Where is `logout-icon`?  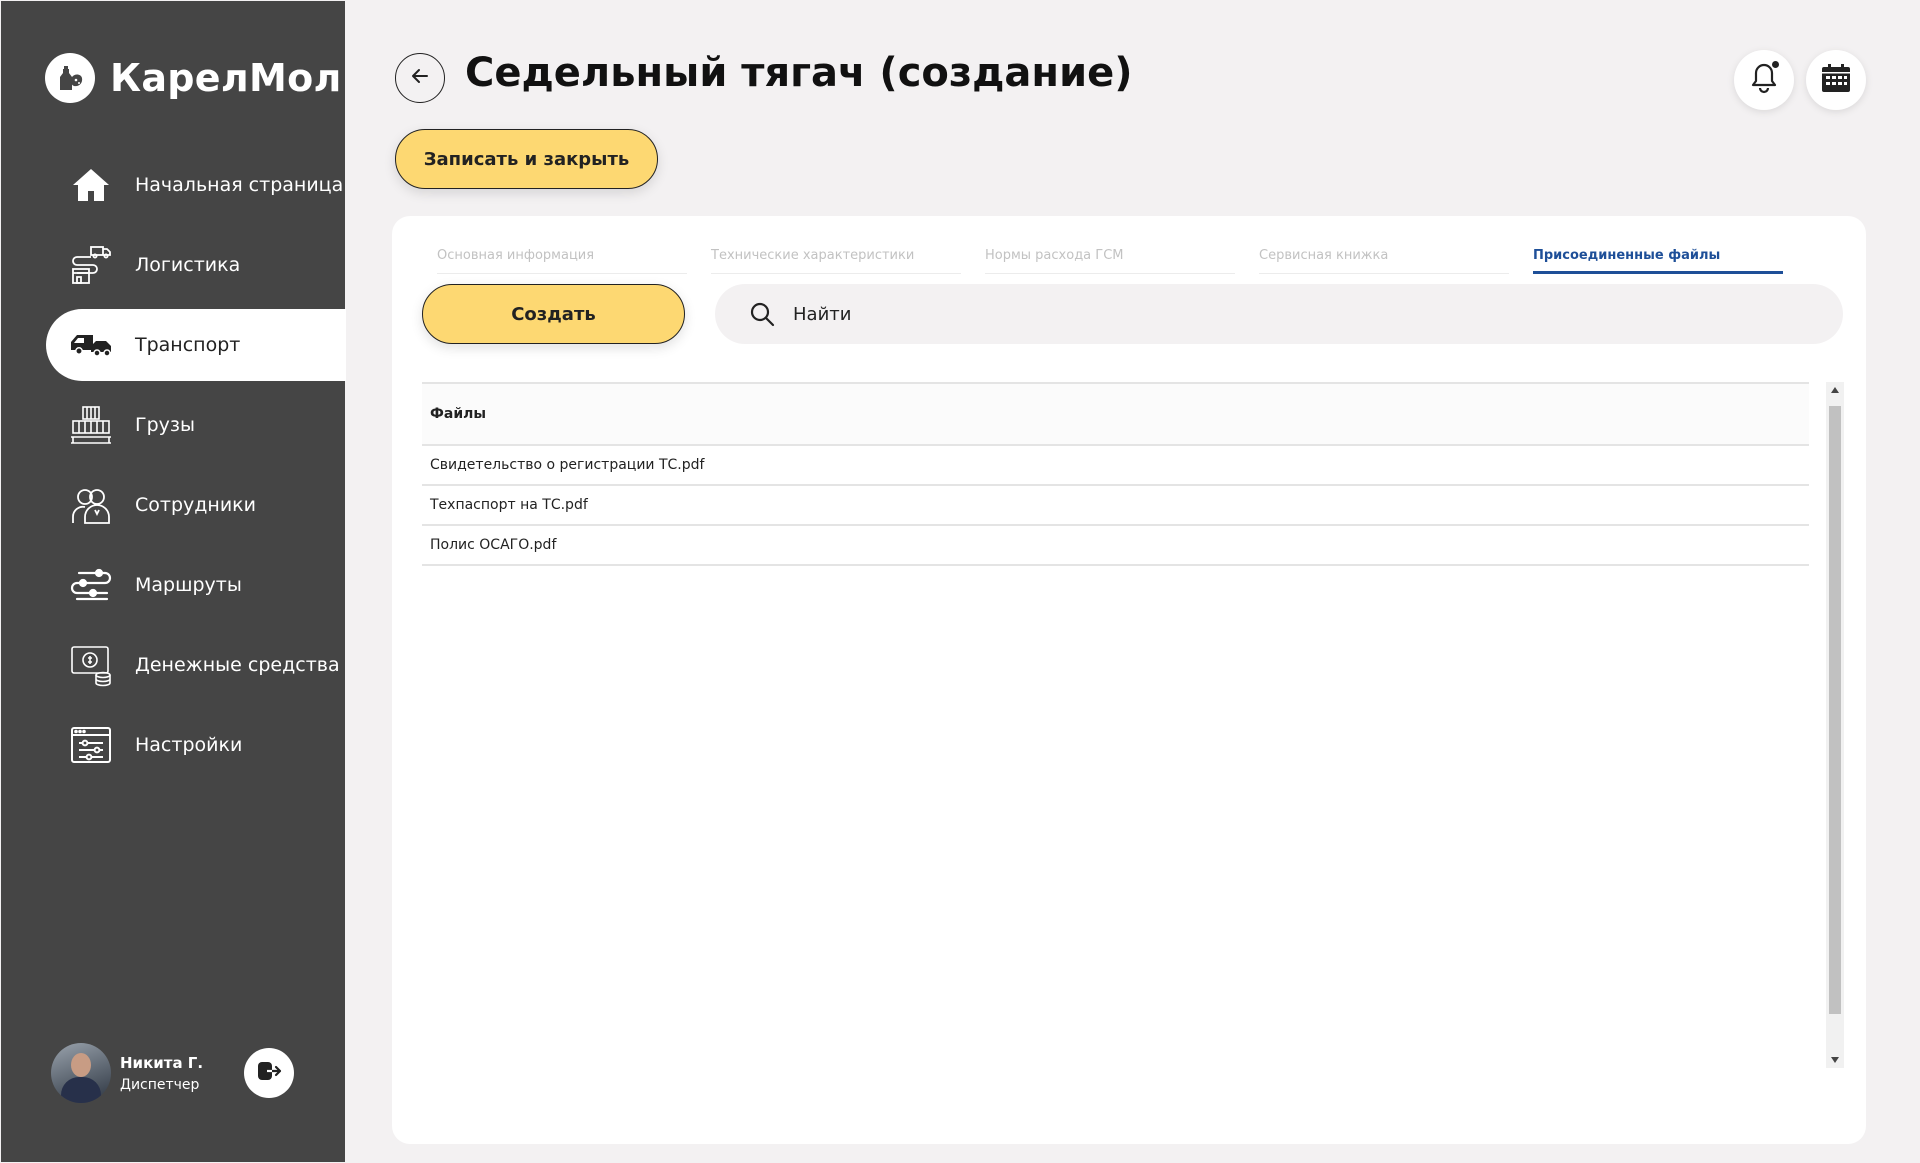 logout-icon is located at coordinates (269, 1073).